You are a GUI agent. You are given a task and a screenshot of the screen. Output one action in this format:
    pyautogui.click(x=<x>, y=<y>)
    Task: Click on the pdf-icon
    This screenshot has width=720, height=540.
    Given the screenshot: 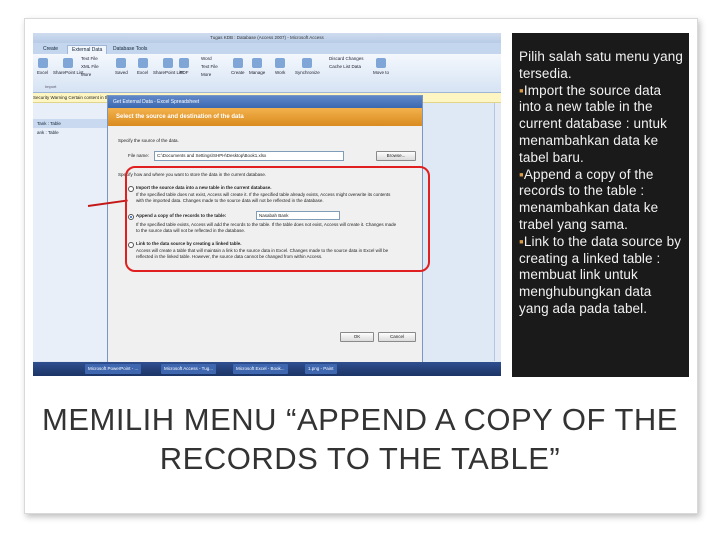 What is the action you would take?
    pyautogui.click(x=184, y=63)
    